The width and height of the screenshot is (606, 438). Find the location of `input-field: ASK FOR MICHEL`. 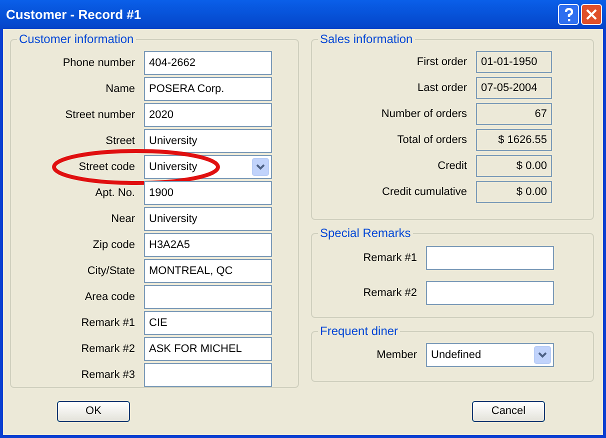

input-field: ASK FOR MICHEL is located at coordinates (208, 349).